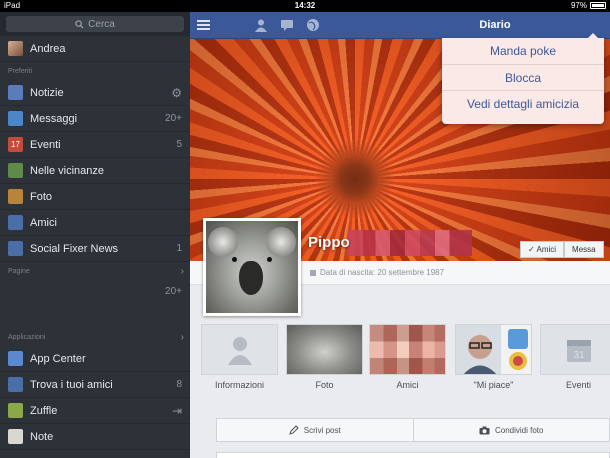  What do you see at coordinates (95, 337) in the screenshot?
I see `section-header-apps: Applicazioni ›` at bounding box center [95, 337].